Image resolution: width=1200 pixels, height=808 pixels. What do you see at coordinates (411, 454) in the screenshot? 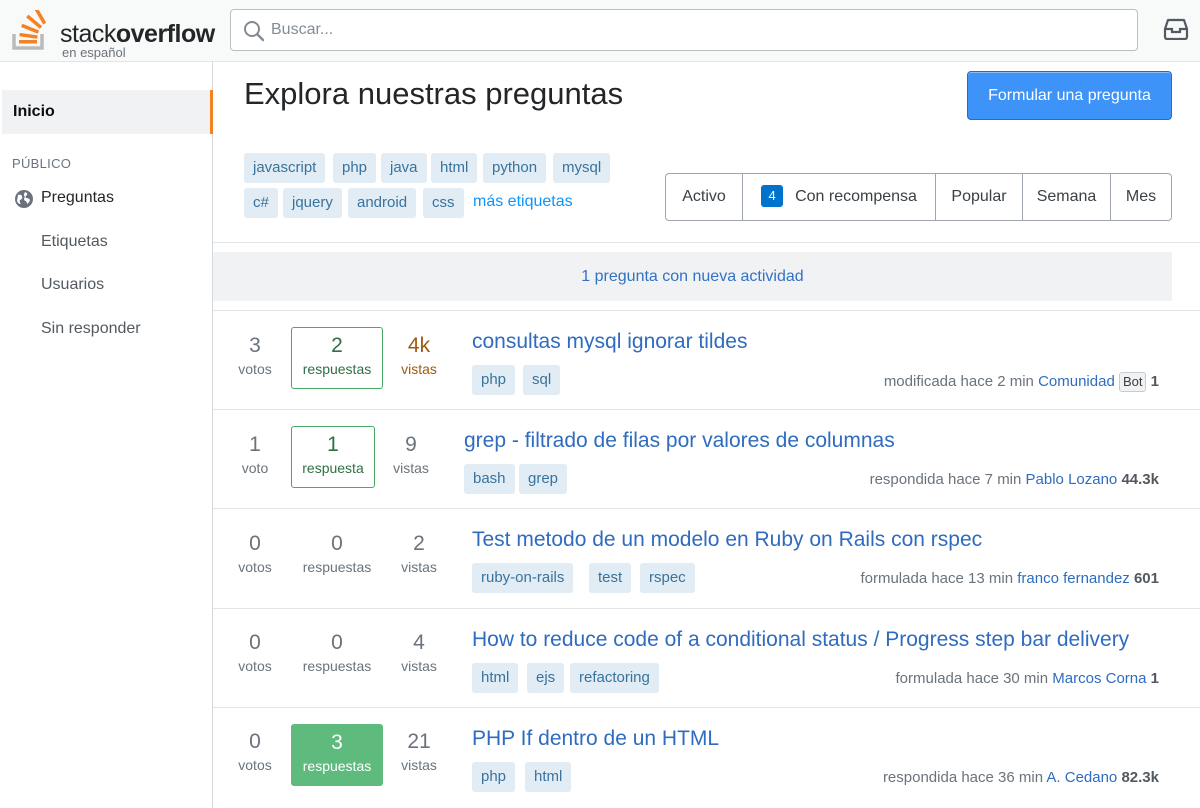
I see `view-count: 9 vistas` at bounding box center [411, 454].